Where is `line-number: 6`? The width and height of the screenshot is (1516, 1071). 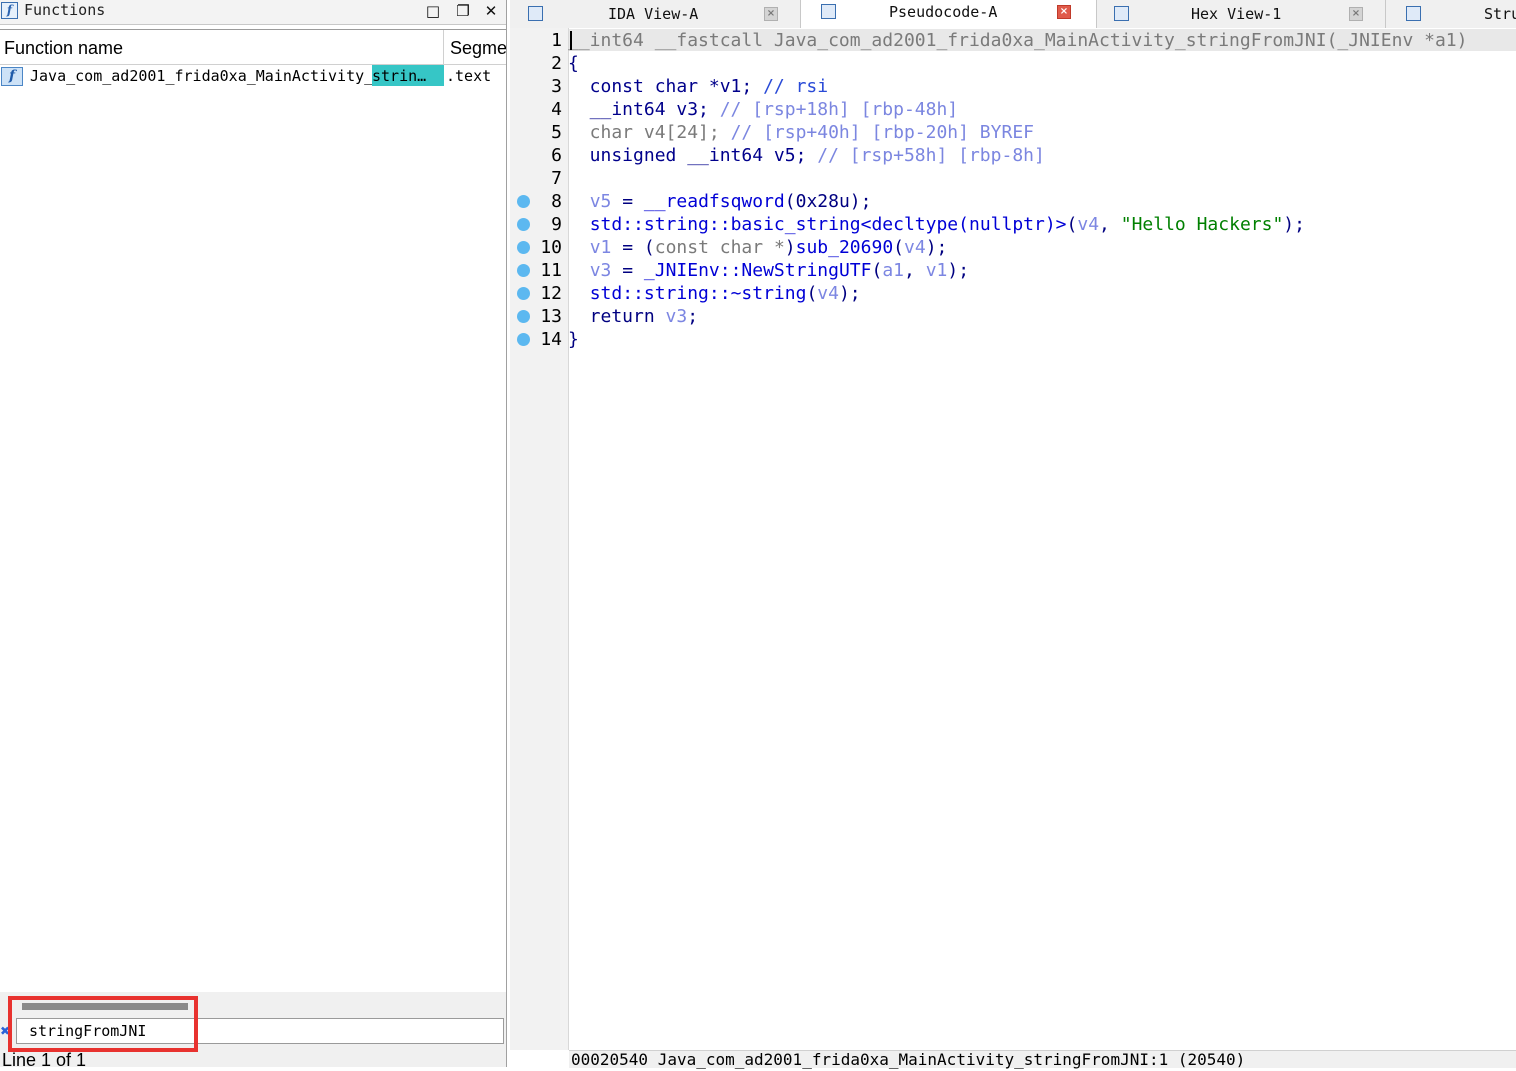
line-number: 6 is located at coordinates (556, 155).